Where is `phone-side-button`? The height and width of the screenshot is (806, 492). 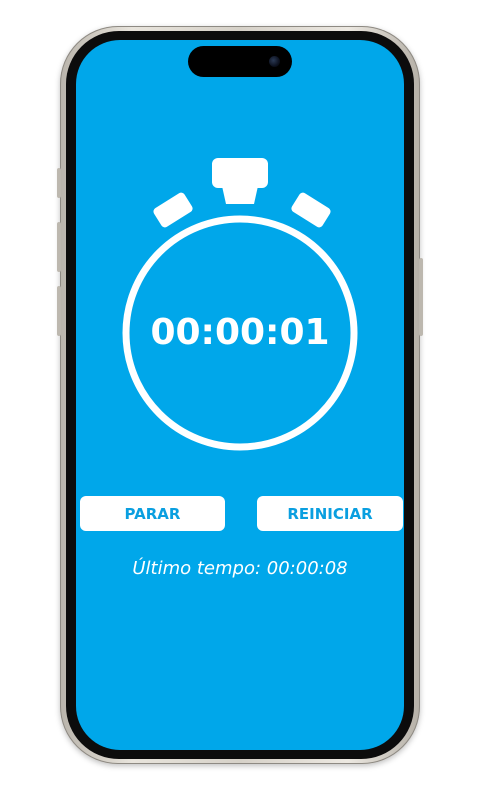
phone-side-button is located at coordinates (59, 183).